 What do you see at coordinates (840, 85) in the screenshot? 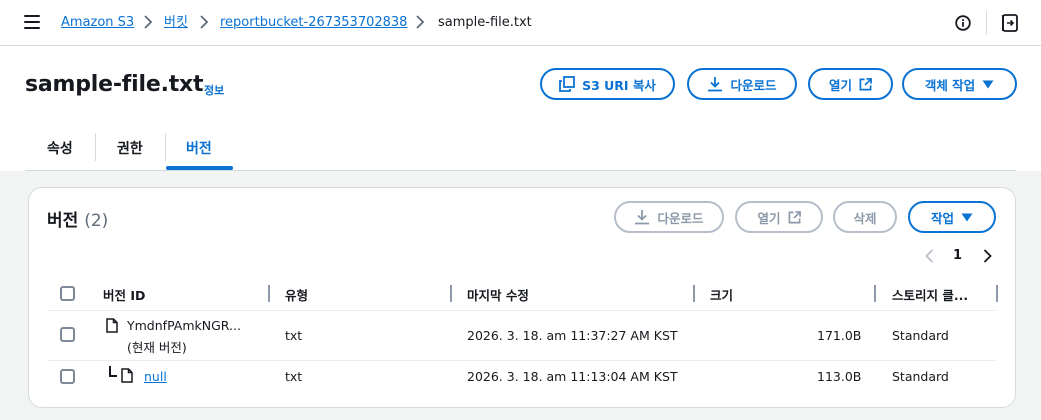
I see `open-label: 열기` at bounding box center [840, 85].